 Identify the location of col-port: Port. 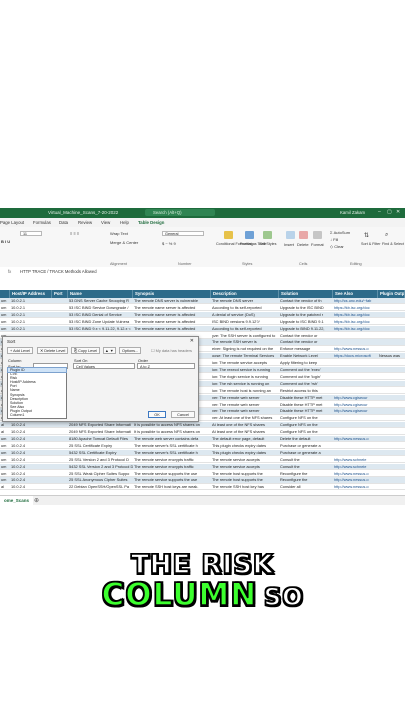
(60, 294).